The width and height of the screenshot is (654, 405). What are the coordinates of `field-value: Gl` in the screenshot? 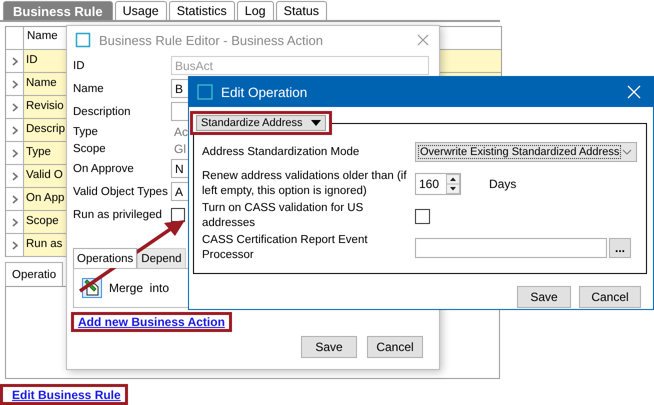 It's located at (179, 149).